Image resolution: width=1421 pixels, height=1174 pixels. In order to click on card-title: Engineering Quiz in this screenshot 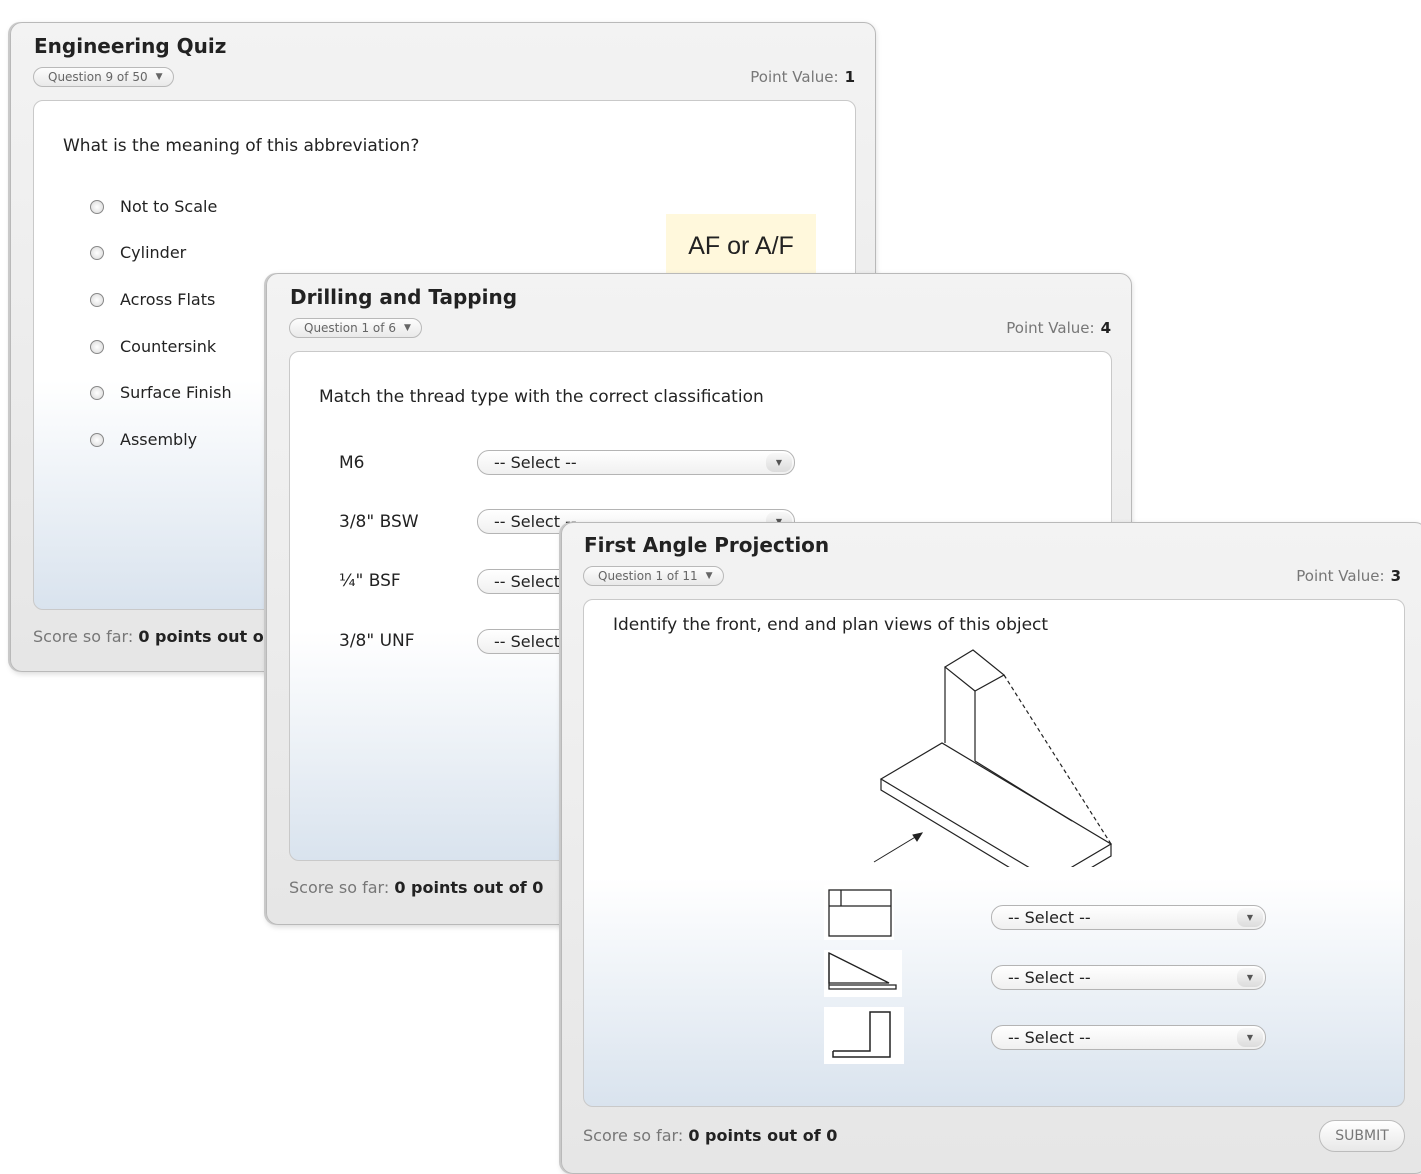, I will do `click(130, 46)`.